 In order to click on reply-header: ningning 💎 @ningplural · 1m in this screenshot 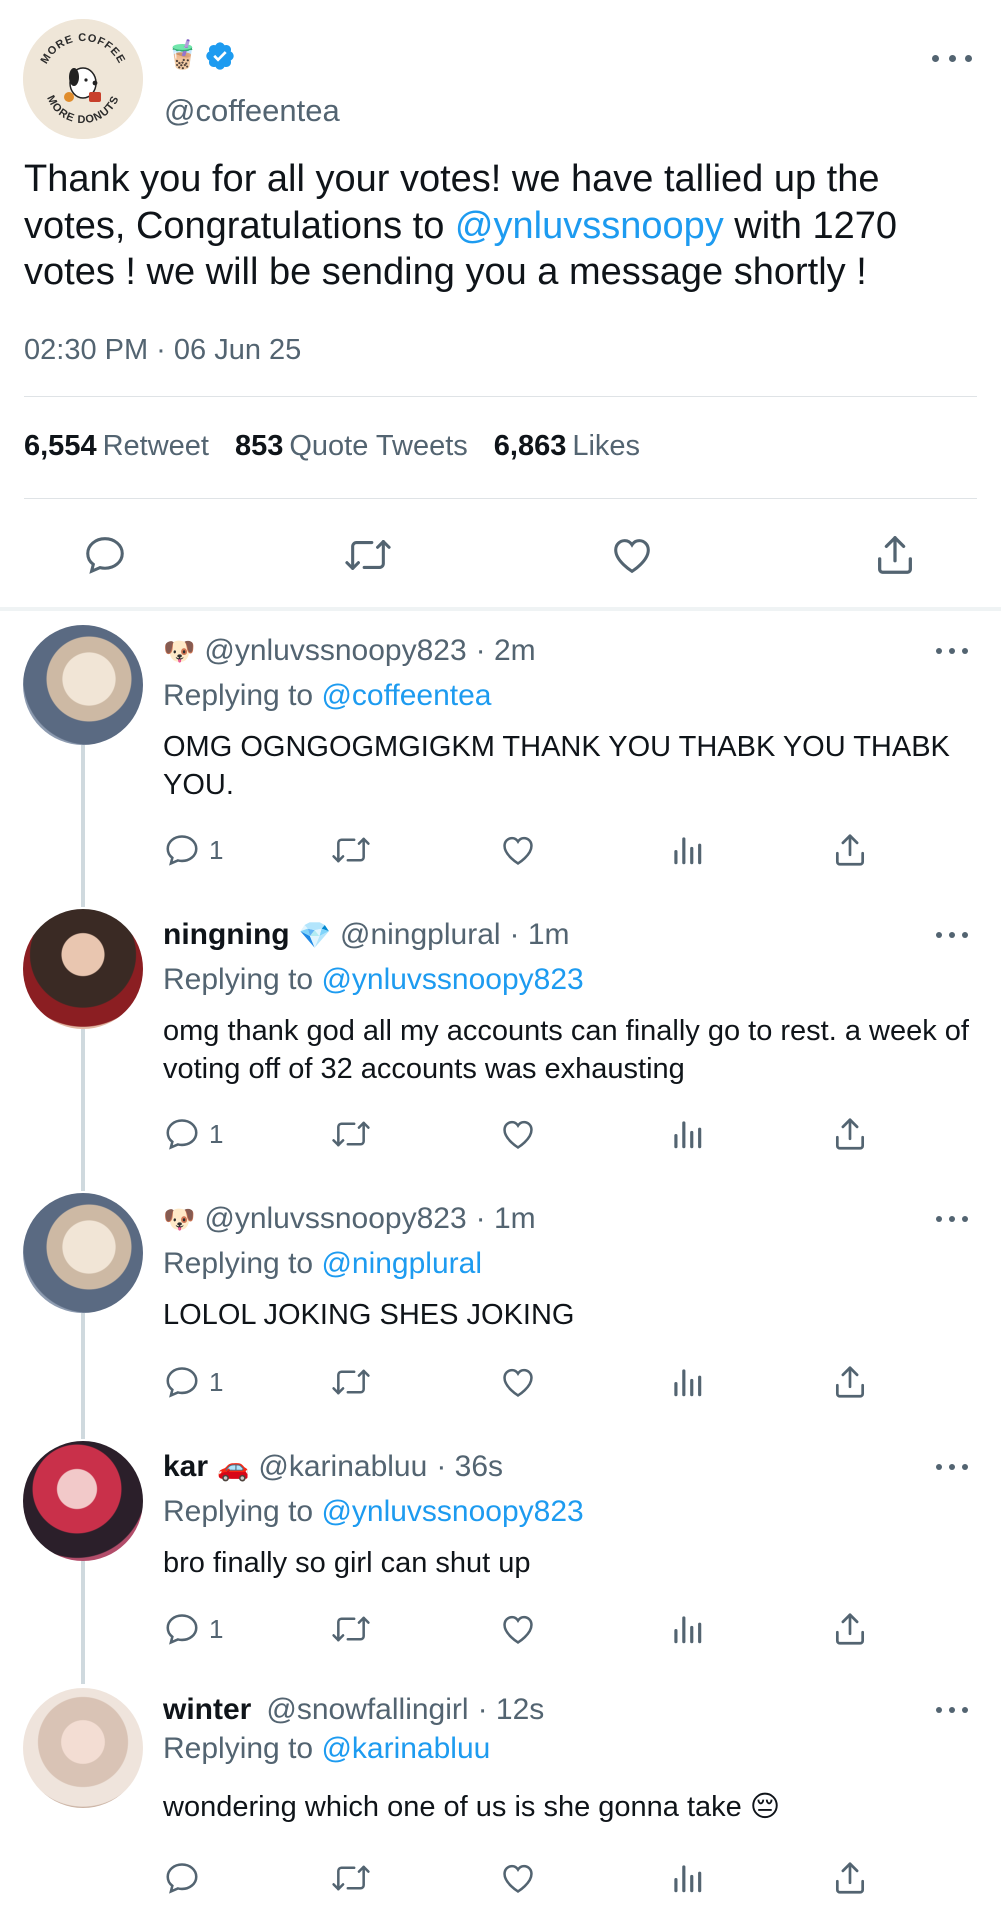, I will do `click(366, 935)`.